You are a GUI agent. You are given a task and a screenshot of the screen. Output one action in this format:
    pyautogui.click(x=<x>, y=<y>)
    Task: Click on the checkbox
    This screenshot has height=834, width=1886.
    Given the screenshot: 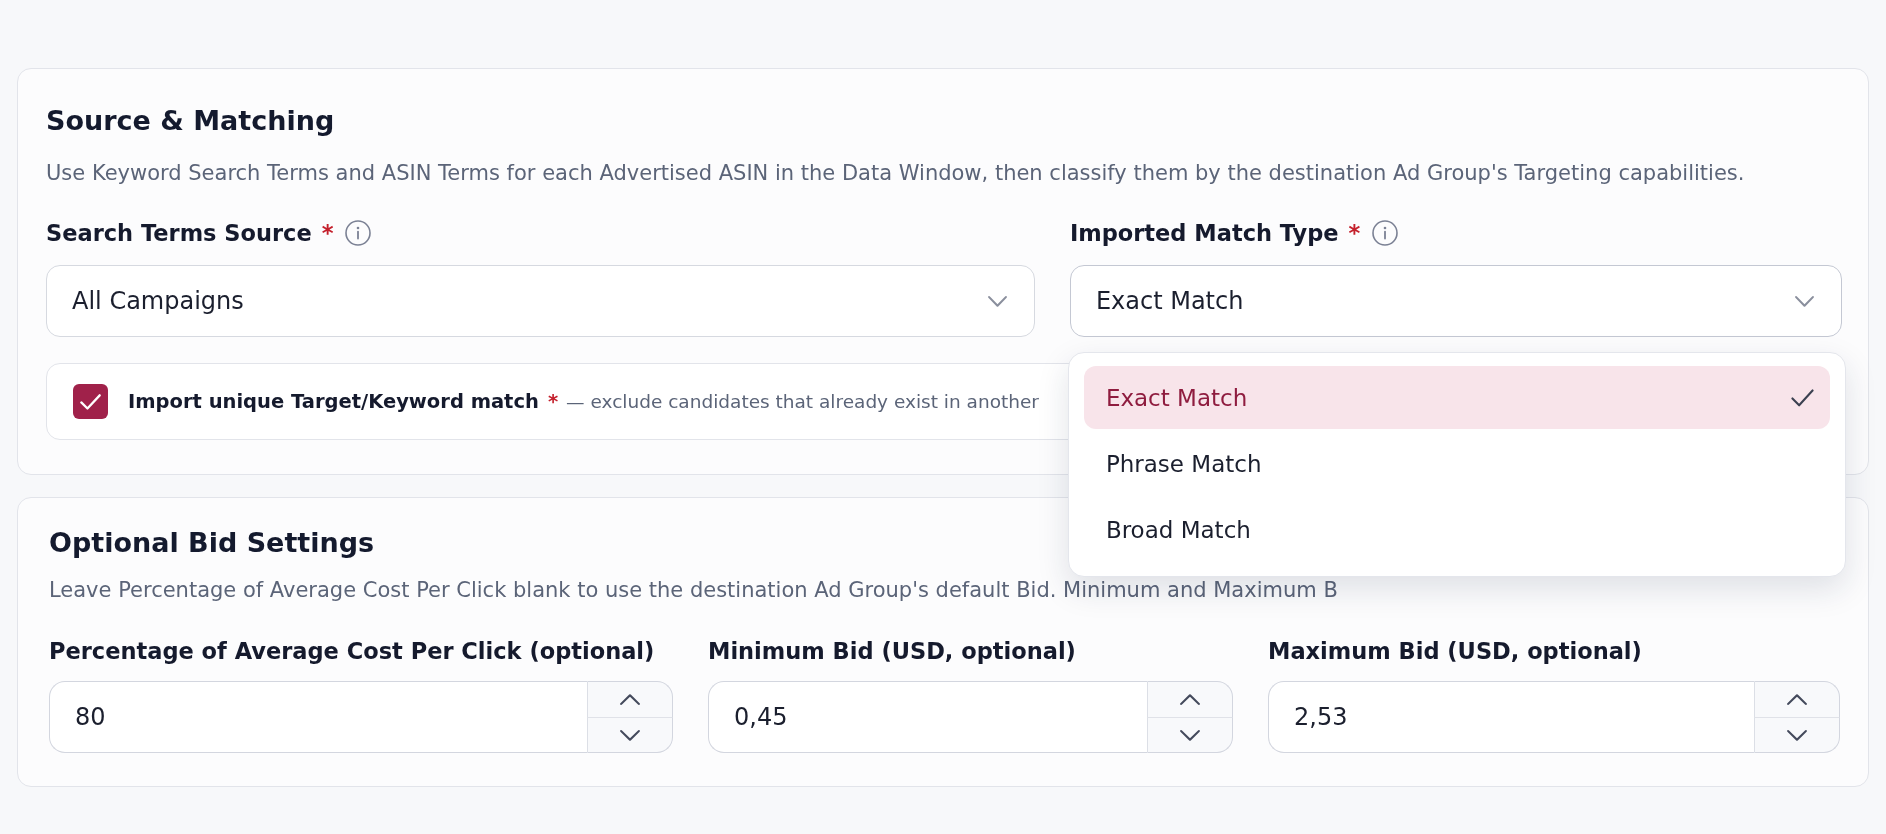 What is the action you would take?
    pyautogui.click(x=90, y=401)
    